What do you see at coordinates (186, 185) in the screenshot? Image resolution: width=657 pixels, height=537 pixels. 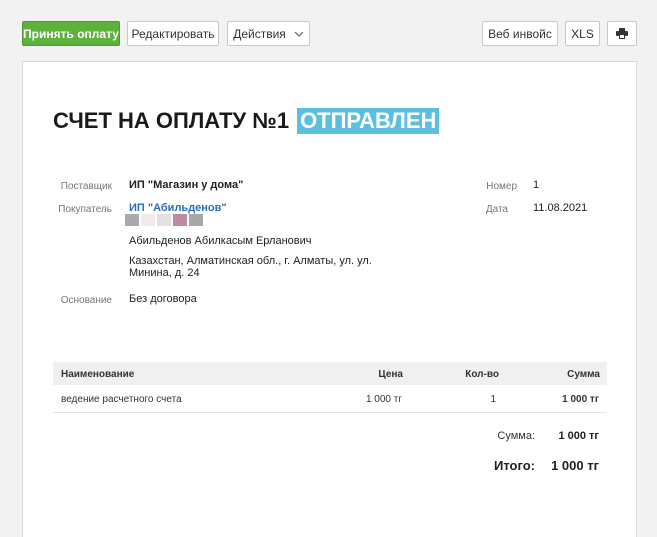 I see `supplier-value: ИП "Магазин у дома"` at bounding box center [186, 185].